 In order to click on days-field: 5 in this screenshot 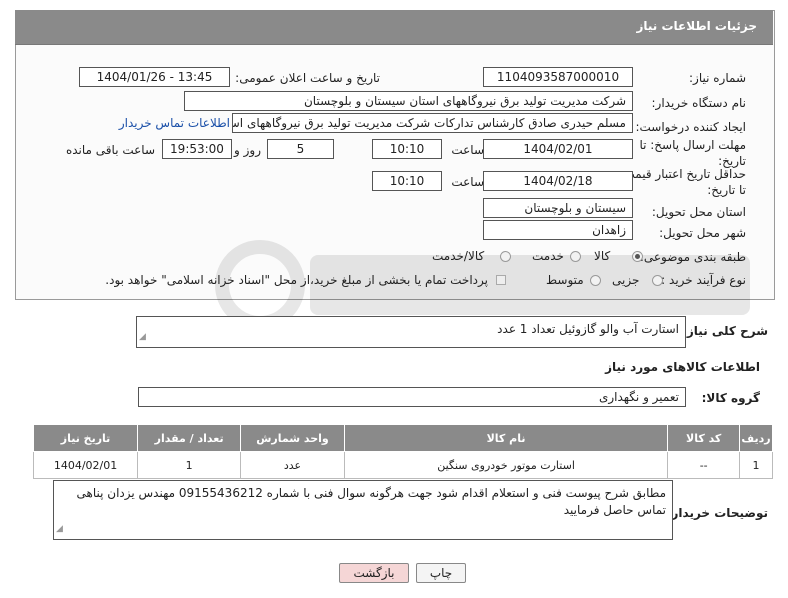, I will do `click(300, 149)`.